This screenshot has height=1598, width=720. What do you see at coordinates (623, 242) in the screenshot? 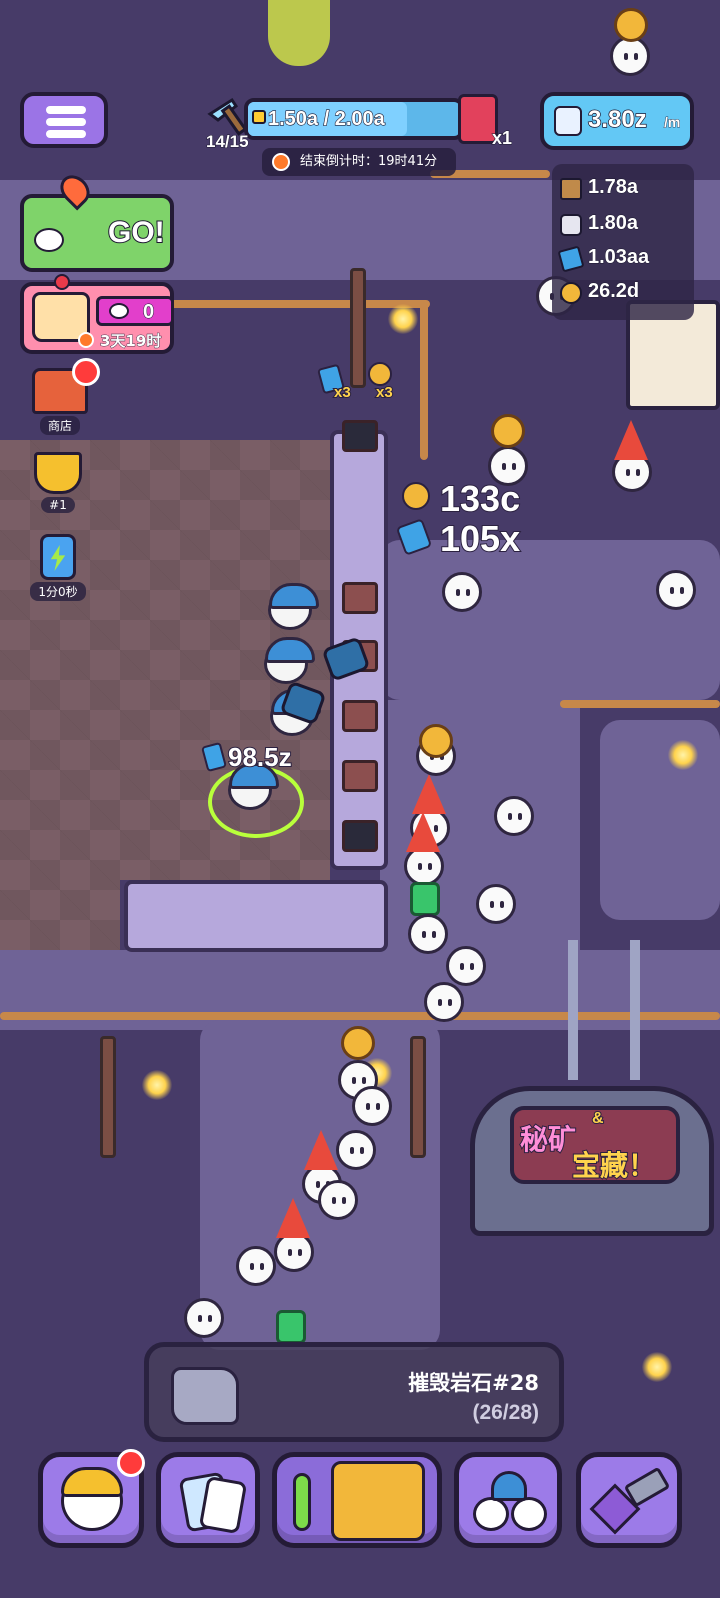
I see `resource-panel: 1.78a 1.80a 1.03aa 26.2d` at bounding box center [623, 242].